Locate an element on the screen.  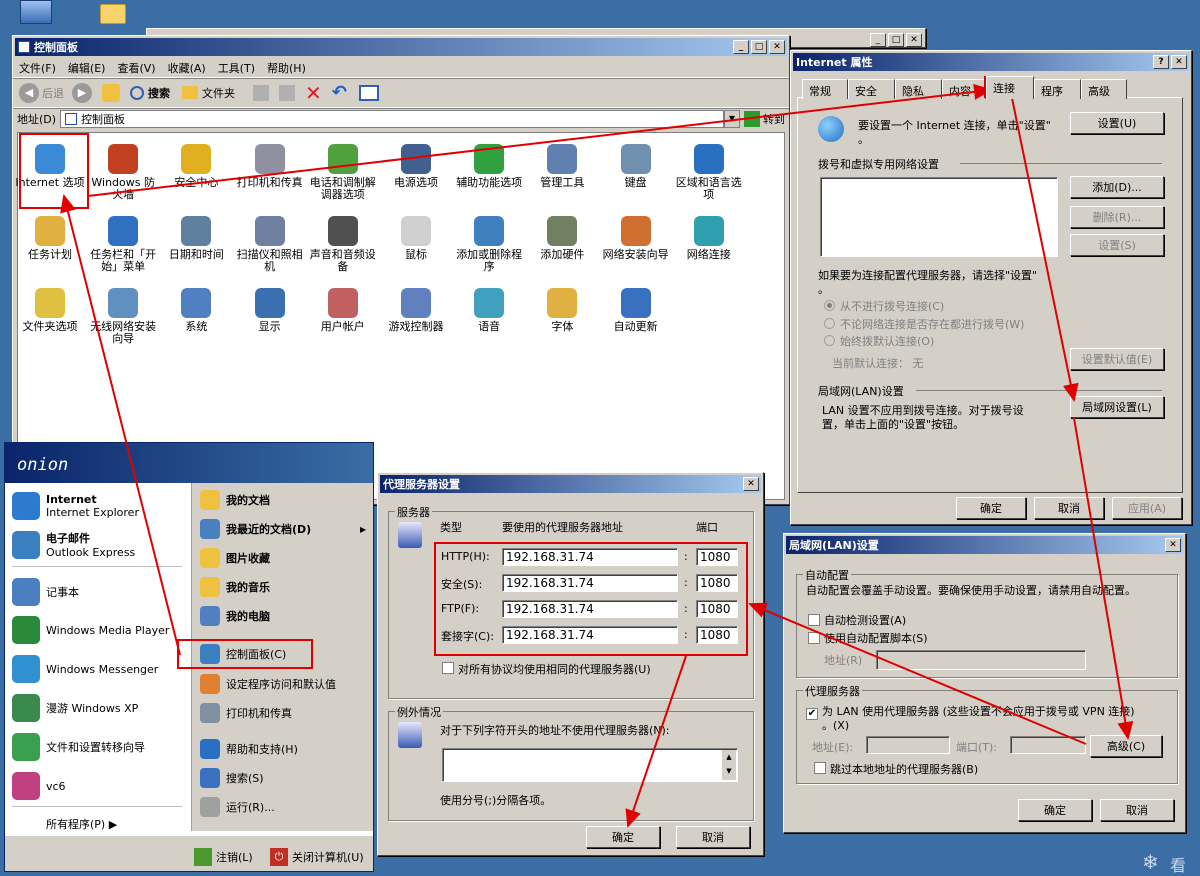
inet-tab: 常规 is located at coordinates (825, 89).